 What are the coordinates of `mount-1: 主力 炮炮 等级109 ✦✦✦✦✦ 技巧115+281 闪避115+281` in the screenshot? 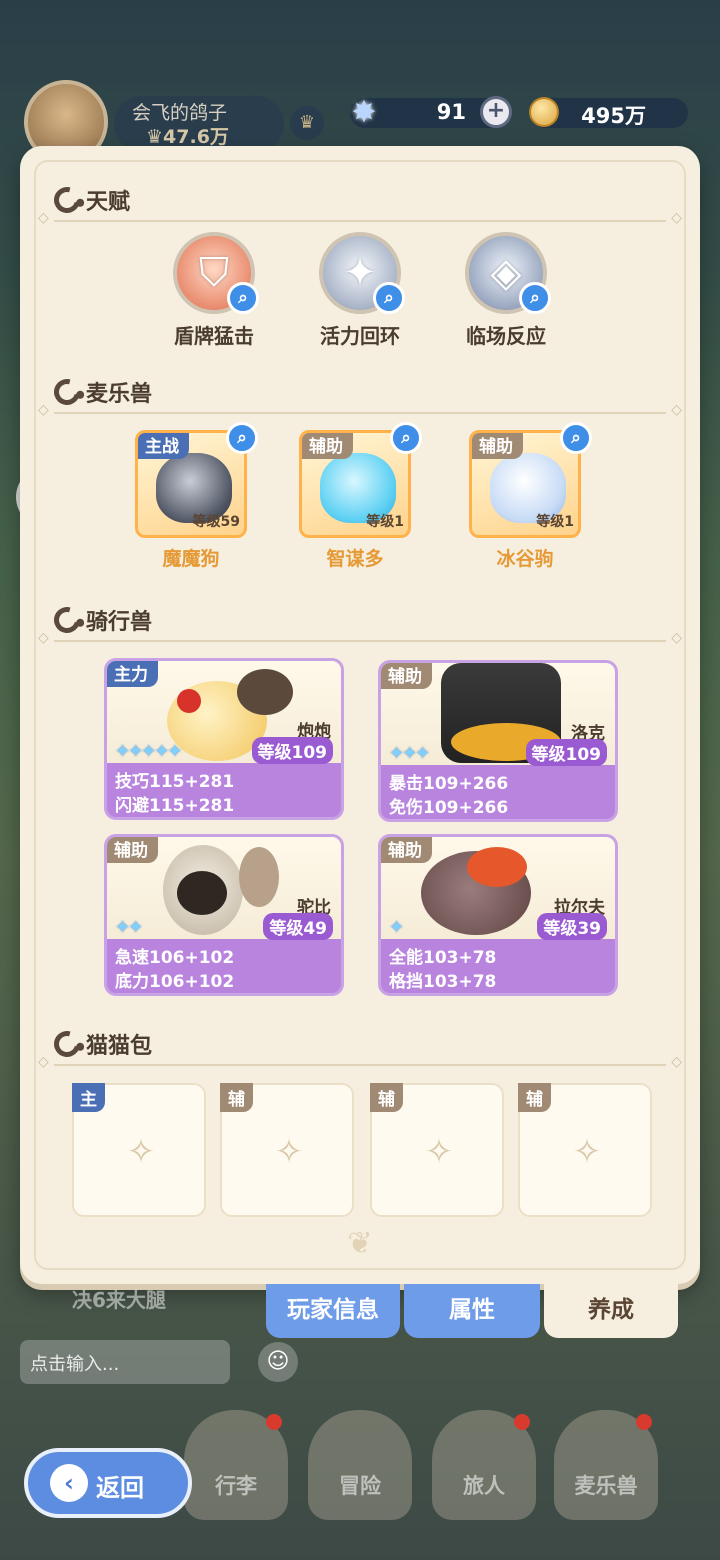 It's located at (224, 739).